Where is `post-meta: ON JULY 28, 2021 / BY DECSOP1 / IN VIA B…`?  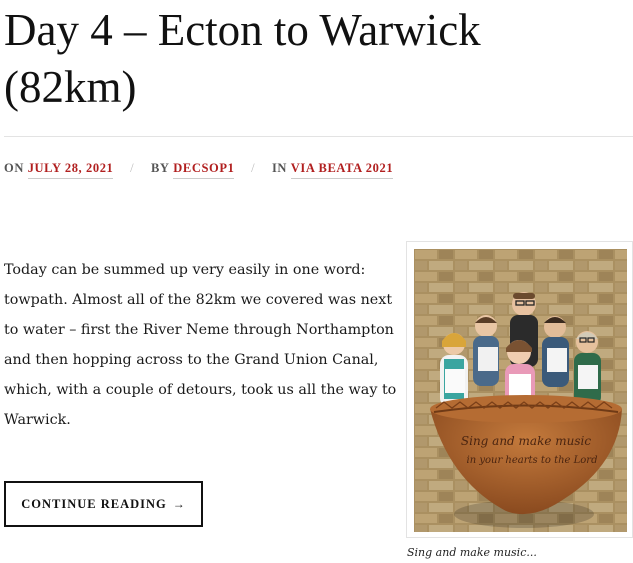
post-meta: ON JULY 28, 2021 / BY DECSOP1 / IN VIA B… is located at coordinates (199, 170).